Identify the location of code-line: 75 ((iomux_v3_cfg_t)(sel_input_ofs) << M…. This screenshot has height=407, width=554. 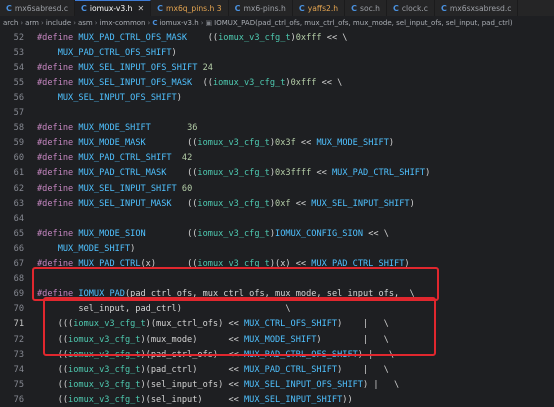
(277, 384).